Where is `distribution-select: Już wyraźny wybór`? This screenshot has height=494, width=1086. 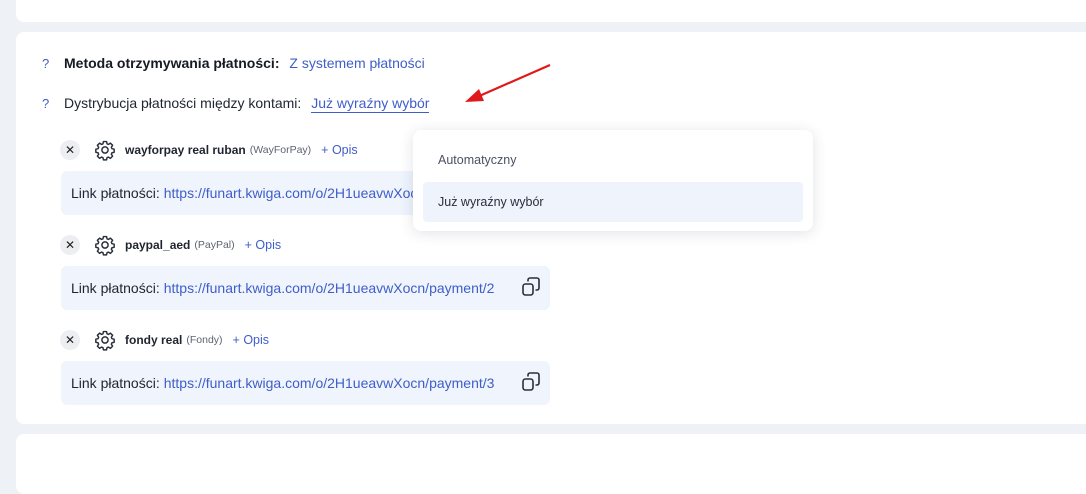 distribution-select: Już wyraźny wybór is located at coordinates (370, 104).